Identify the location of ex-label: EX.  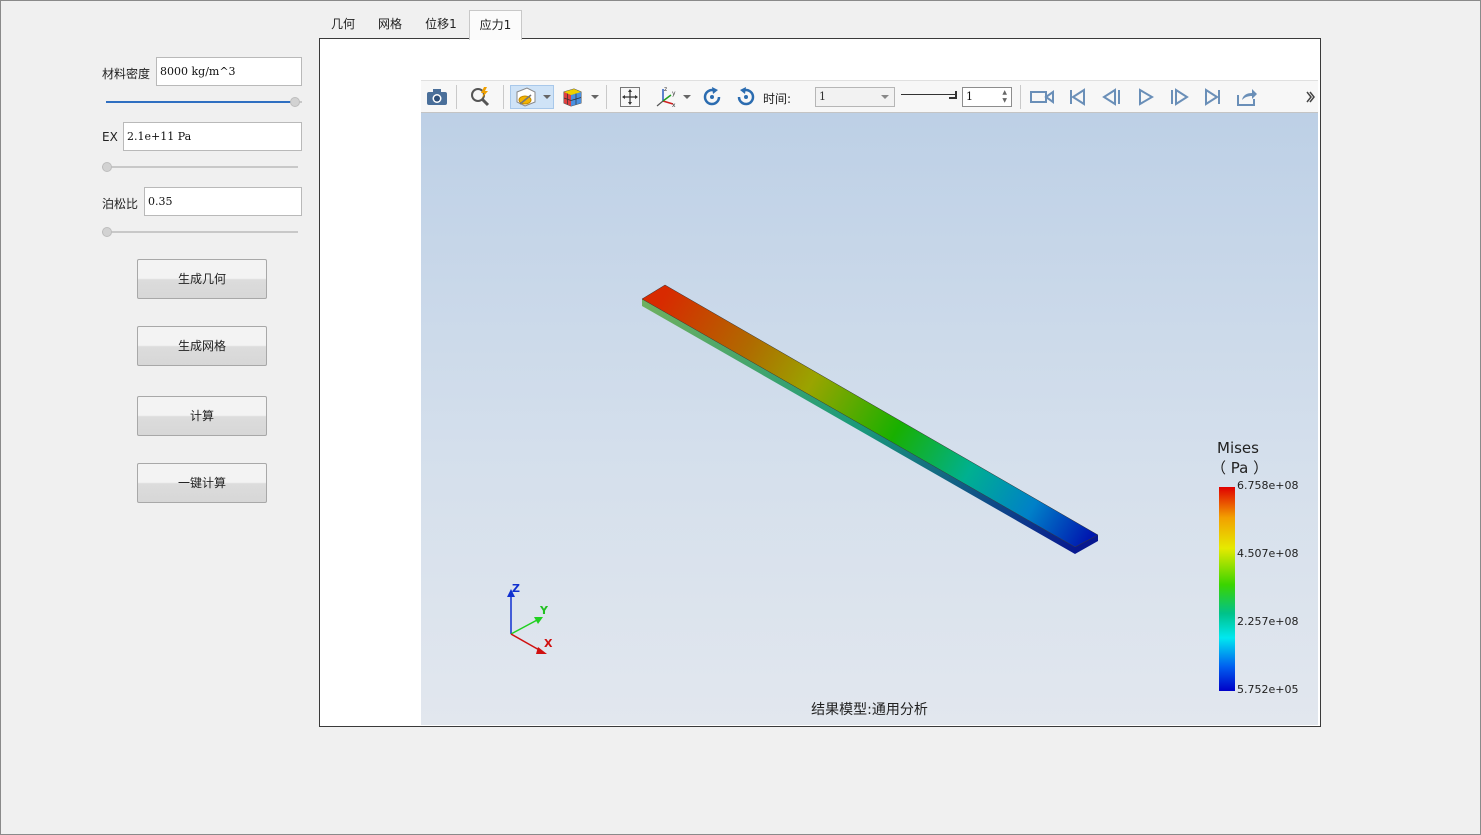
(110, 137).